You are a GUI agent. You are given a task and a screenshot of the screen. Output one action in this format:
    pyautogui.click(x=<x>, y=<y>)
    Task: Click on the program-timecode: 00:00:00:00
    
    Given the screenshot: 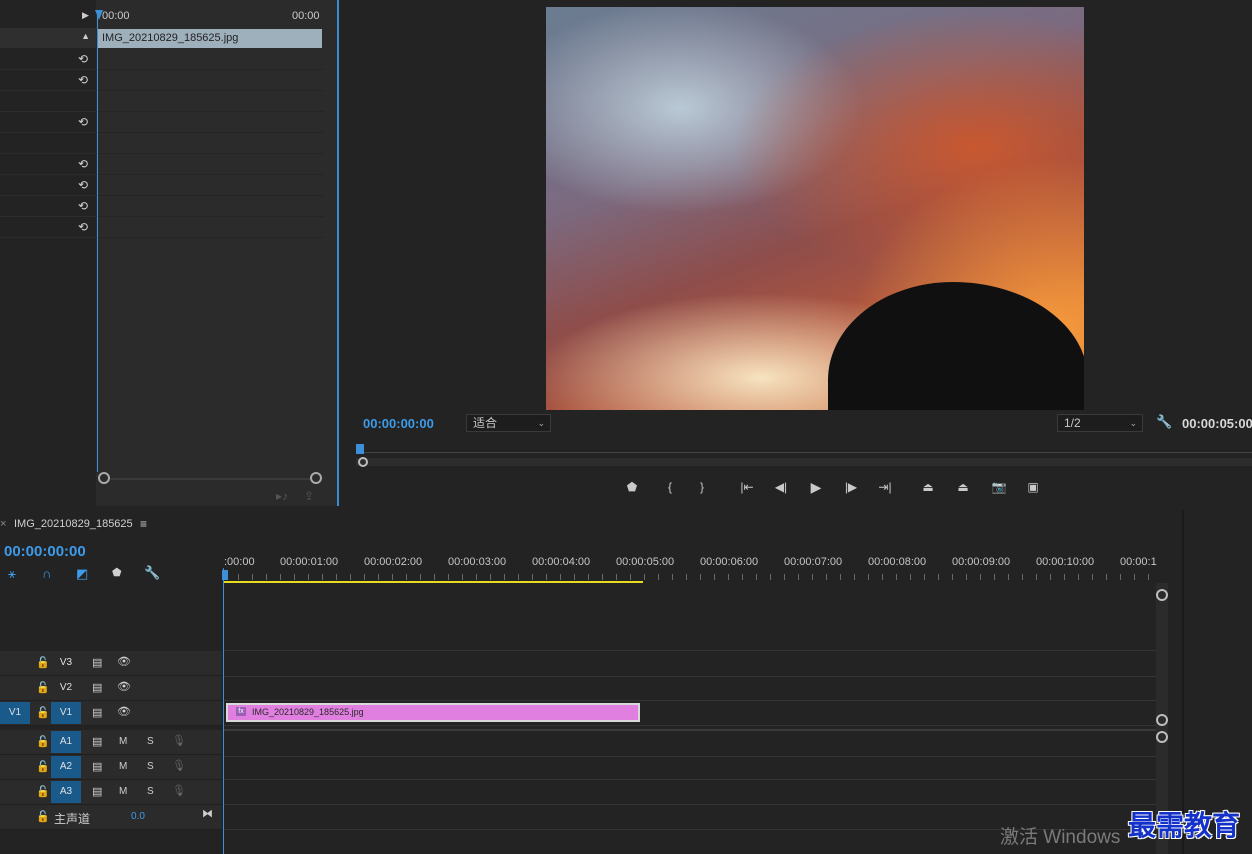 What is the action you would take?
    pyautogui.click(x=398, y=423)
    